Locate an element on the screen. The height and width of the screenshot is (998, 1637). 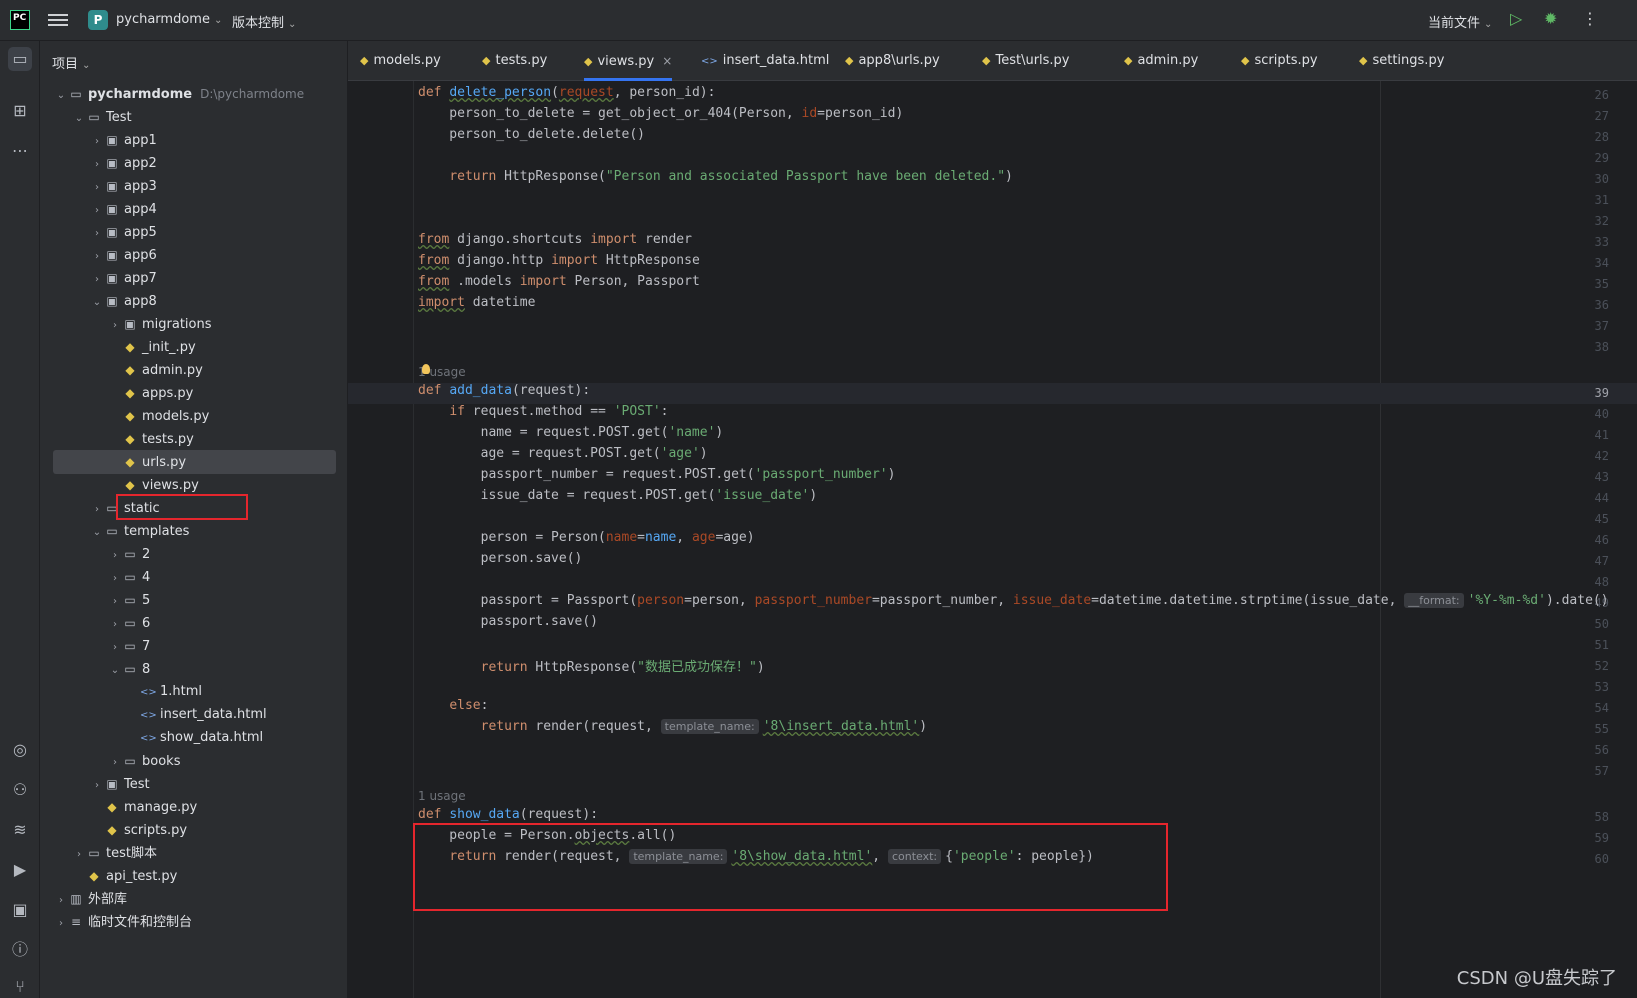
tree-item: › ▭ 6 is located at coordinates (194, 623).